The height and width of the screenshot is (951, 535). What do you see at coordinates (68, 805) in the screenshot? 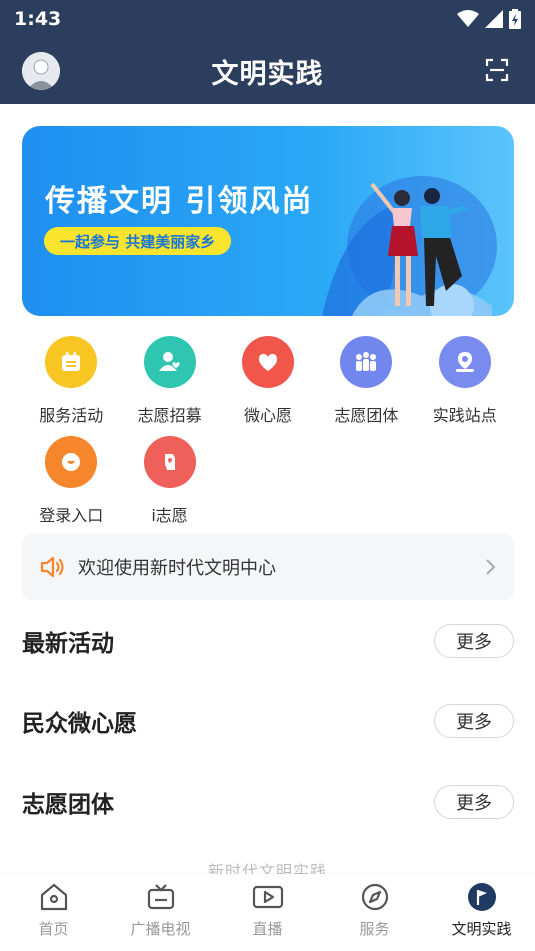
I see `section-title: 志愿团体` at bounding box center [68, 805].